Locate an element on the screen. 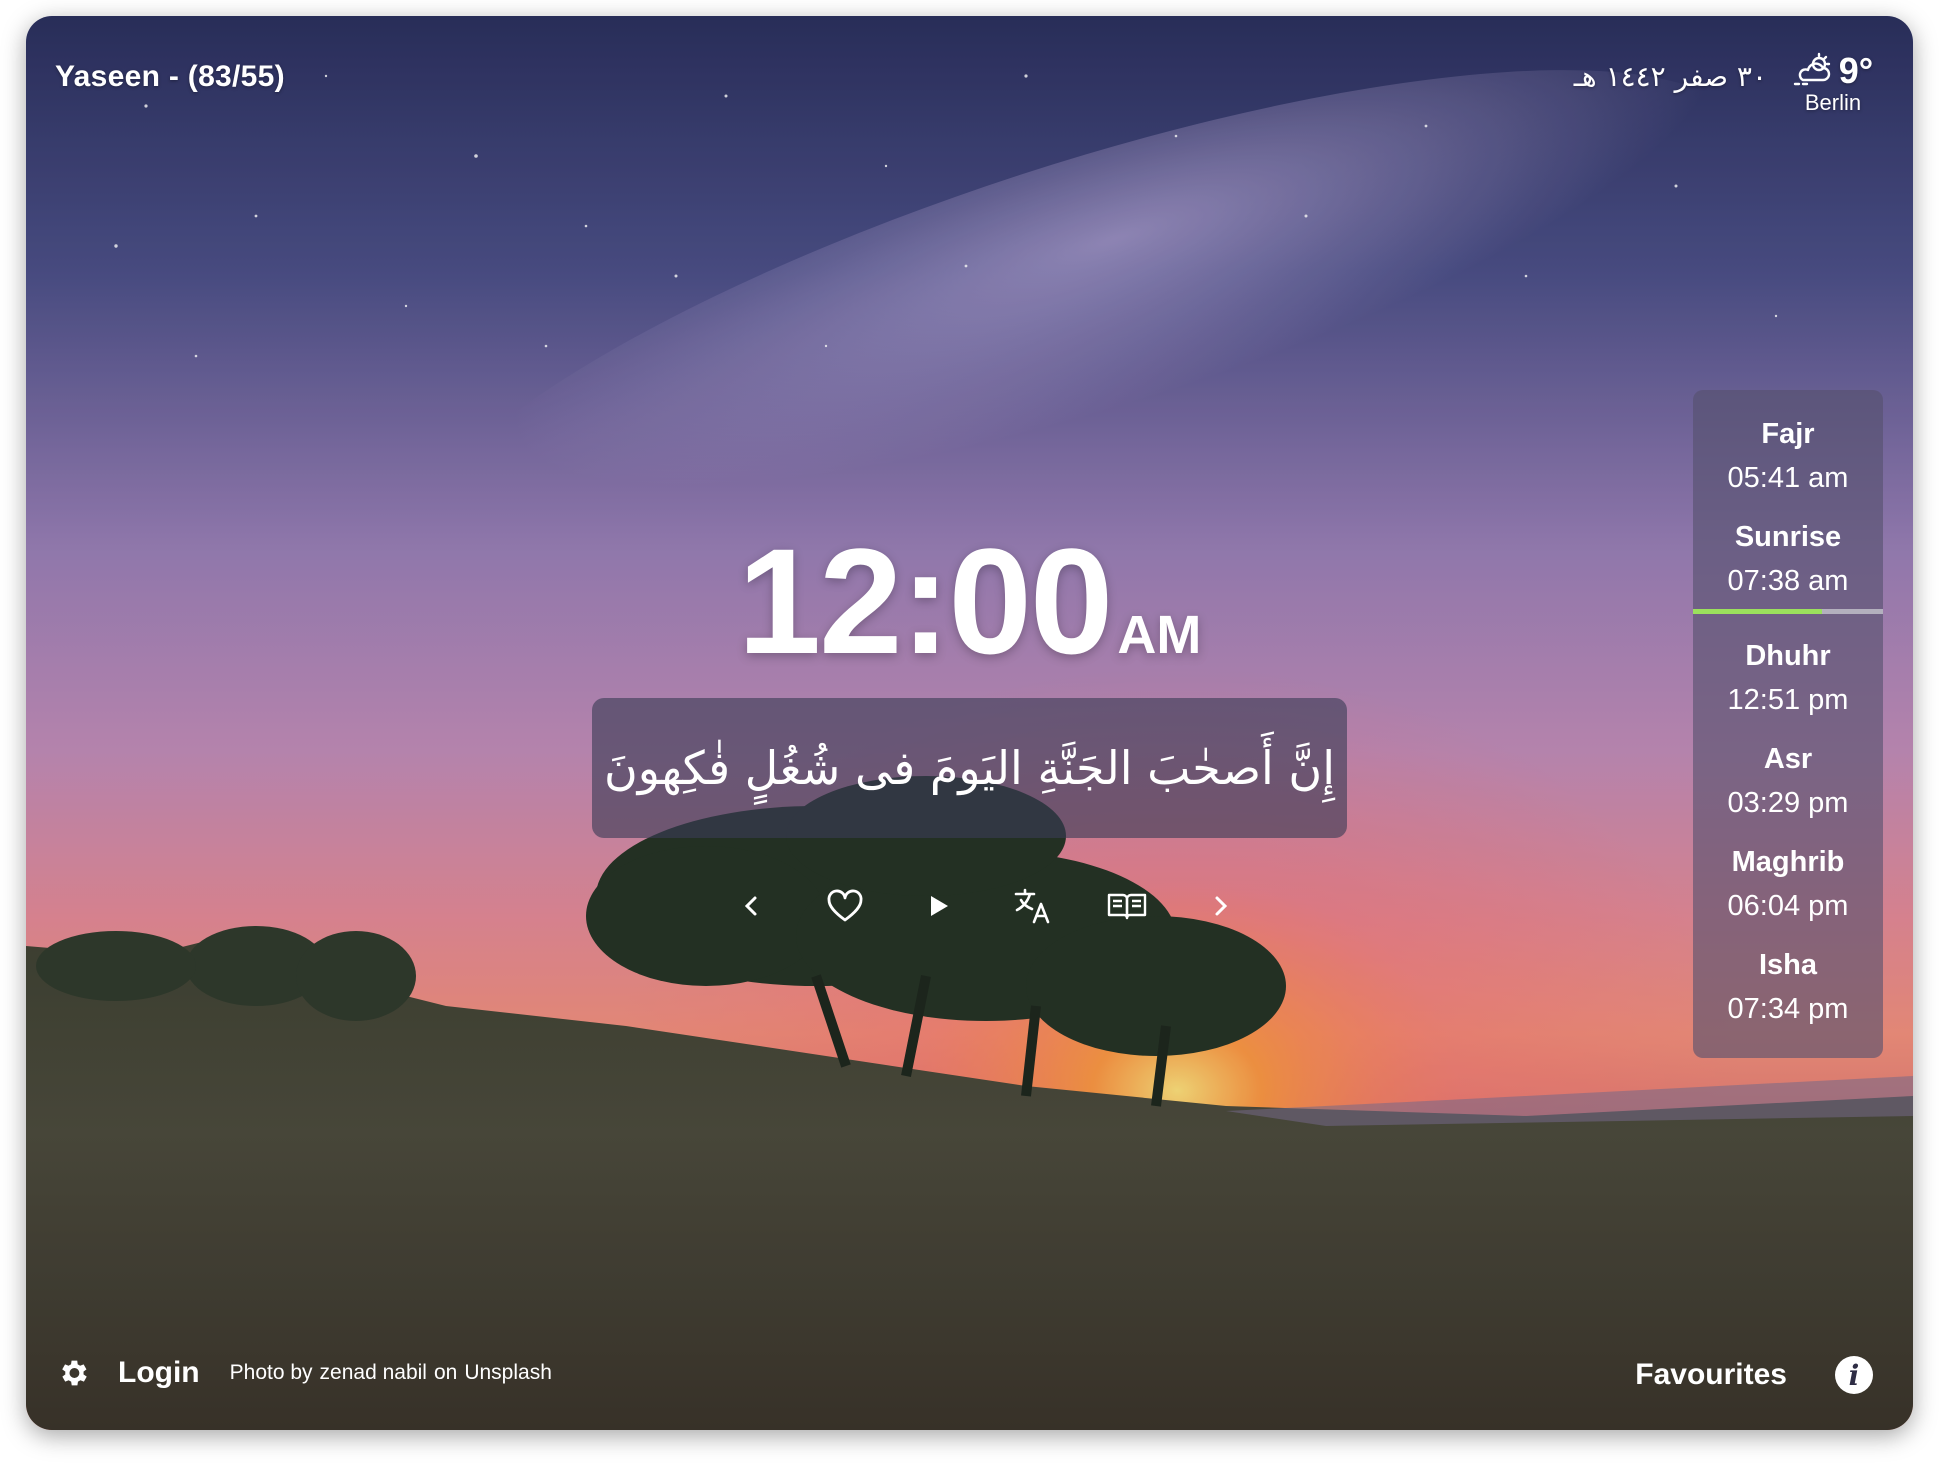 The width and height of the screenshot is (1939, 1468). next-prayer-progress is located at coordinates (1788, 611).